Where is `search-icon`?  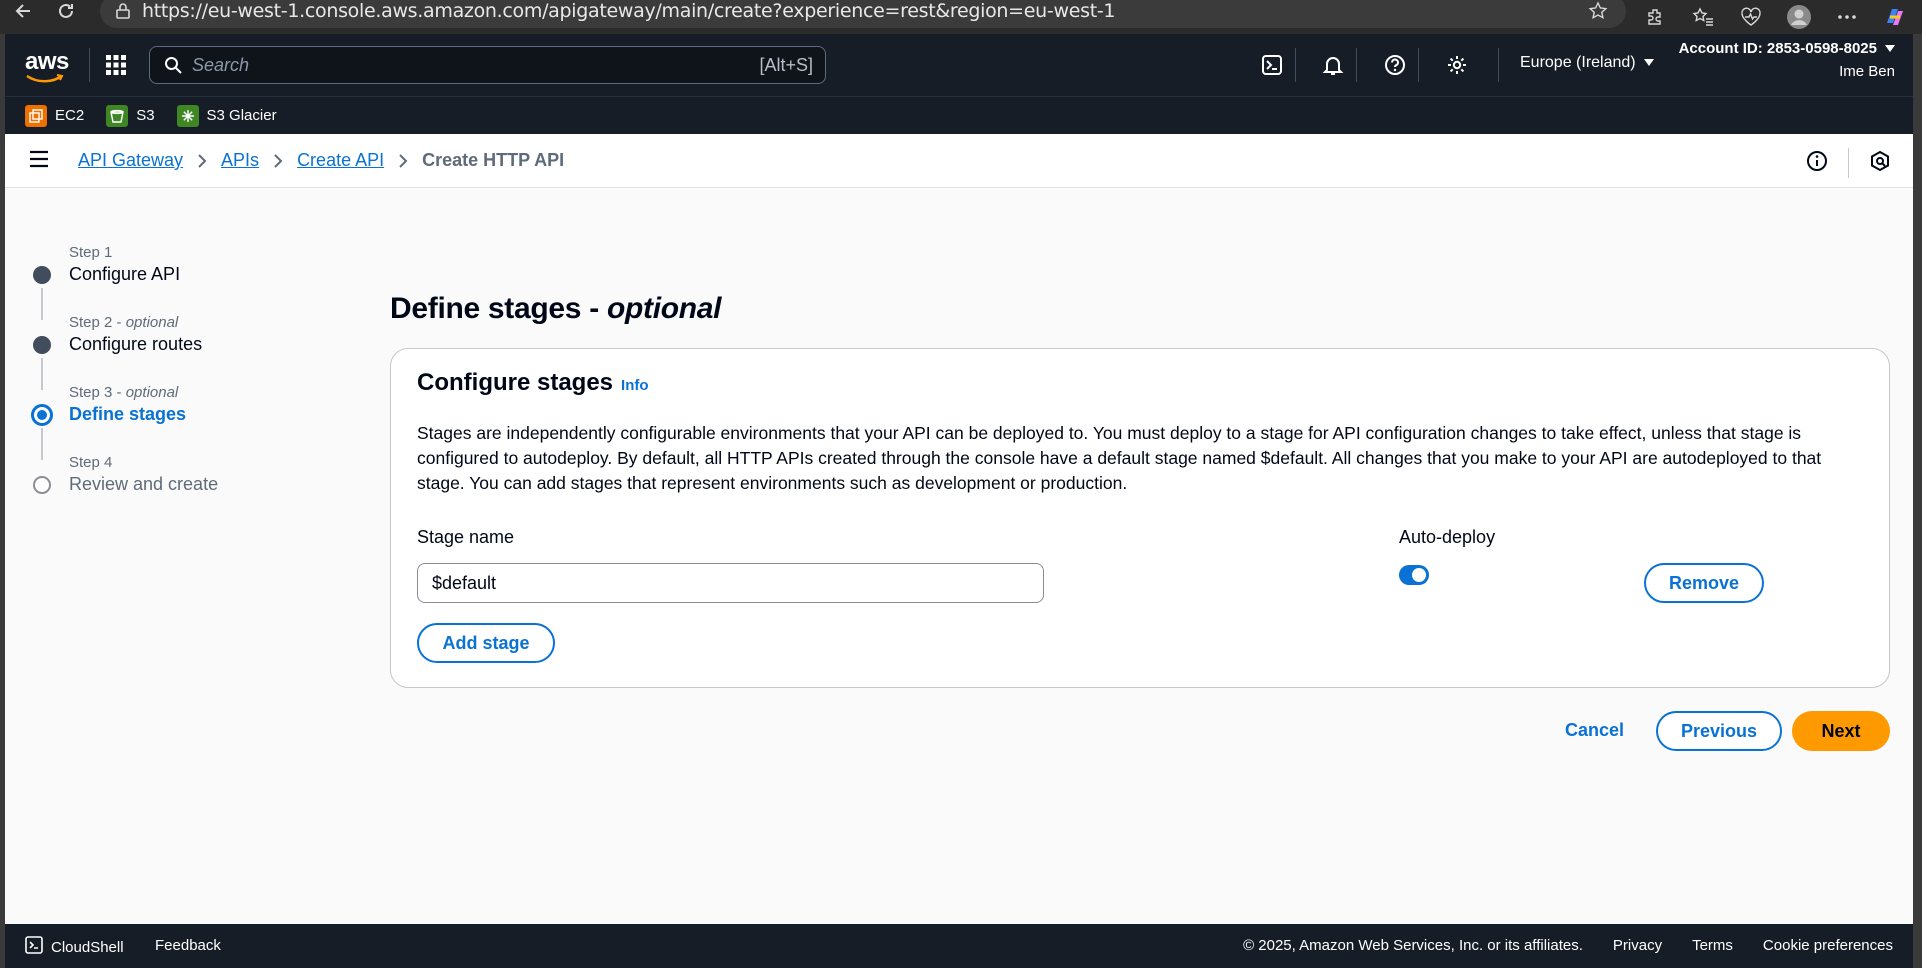
search-icon is located at coordinates (173, 65).